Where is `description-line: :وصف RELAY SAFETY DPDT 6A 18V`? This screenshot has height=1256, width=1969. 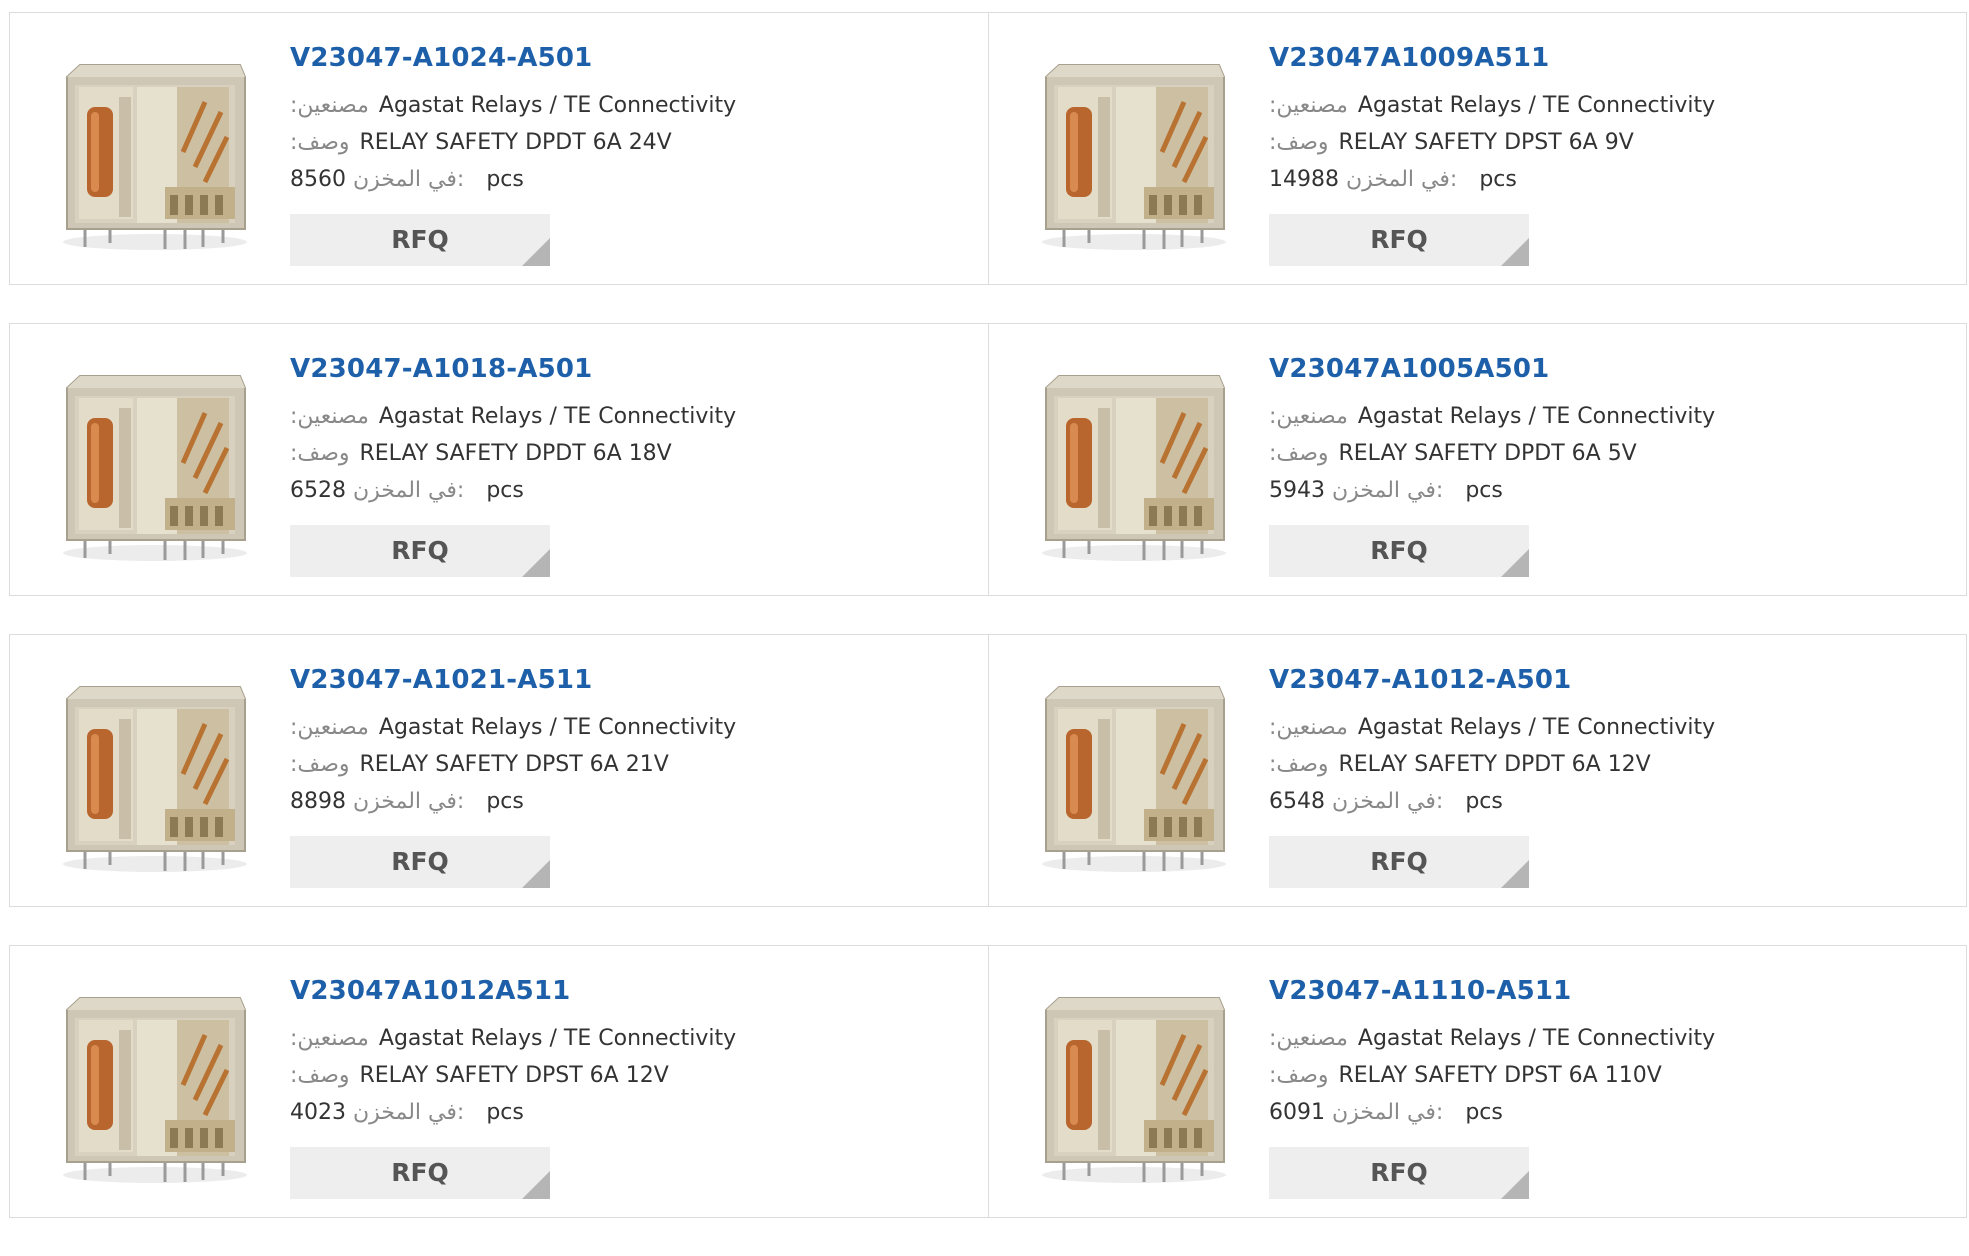
description-line: :وصف RELAY SAFETY DPDT 6A 18V is located at coordinates (513, 453).